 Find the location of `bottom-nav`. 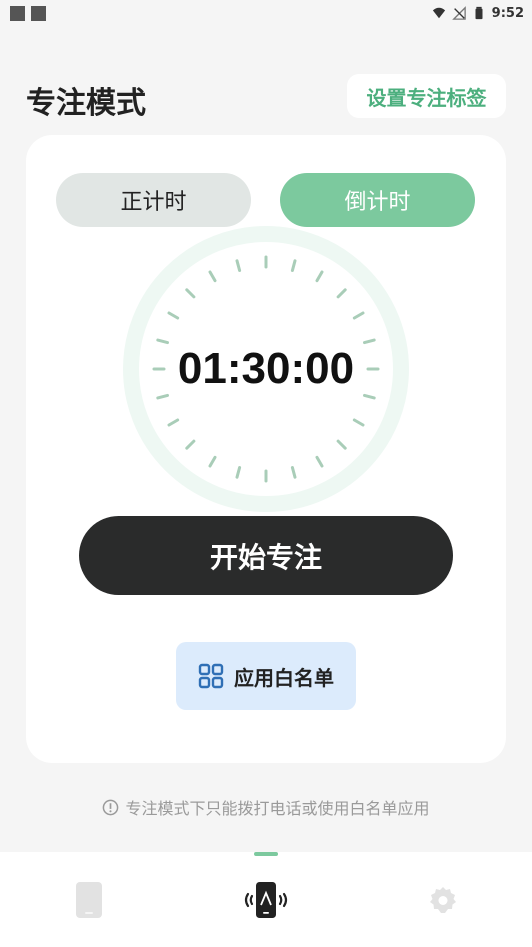

bottom-nav is located at coordinates (266, 899).